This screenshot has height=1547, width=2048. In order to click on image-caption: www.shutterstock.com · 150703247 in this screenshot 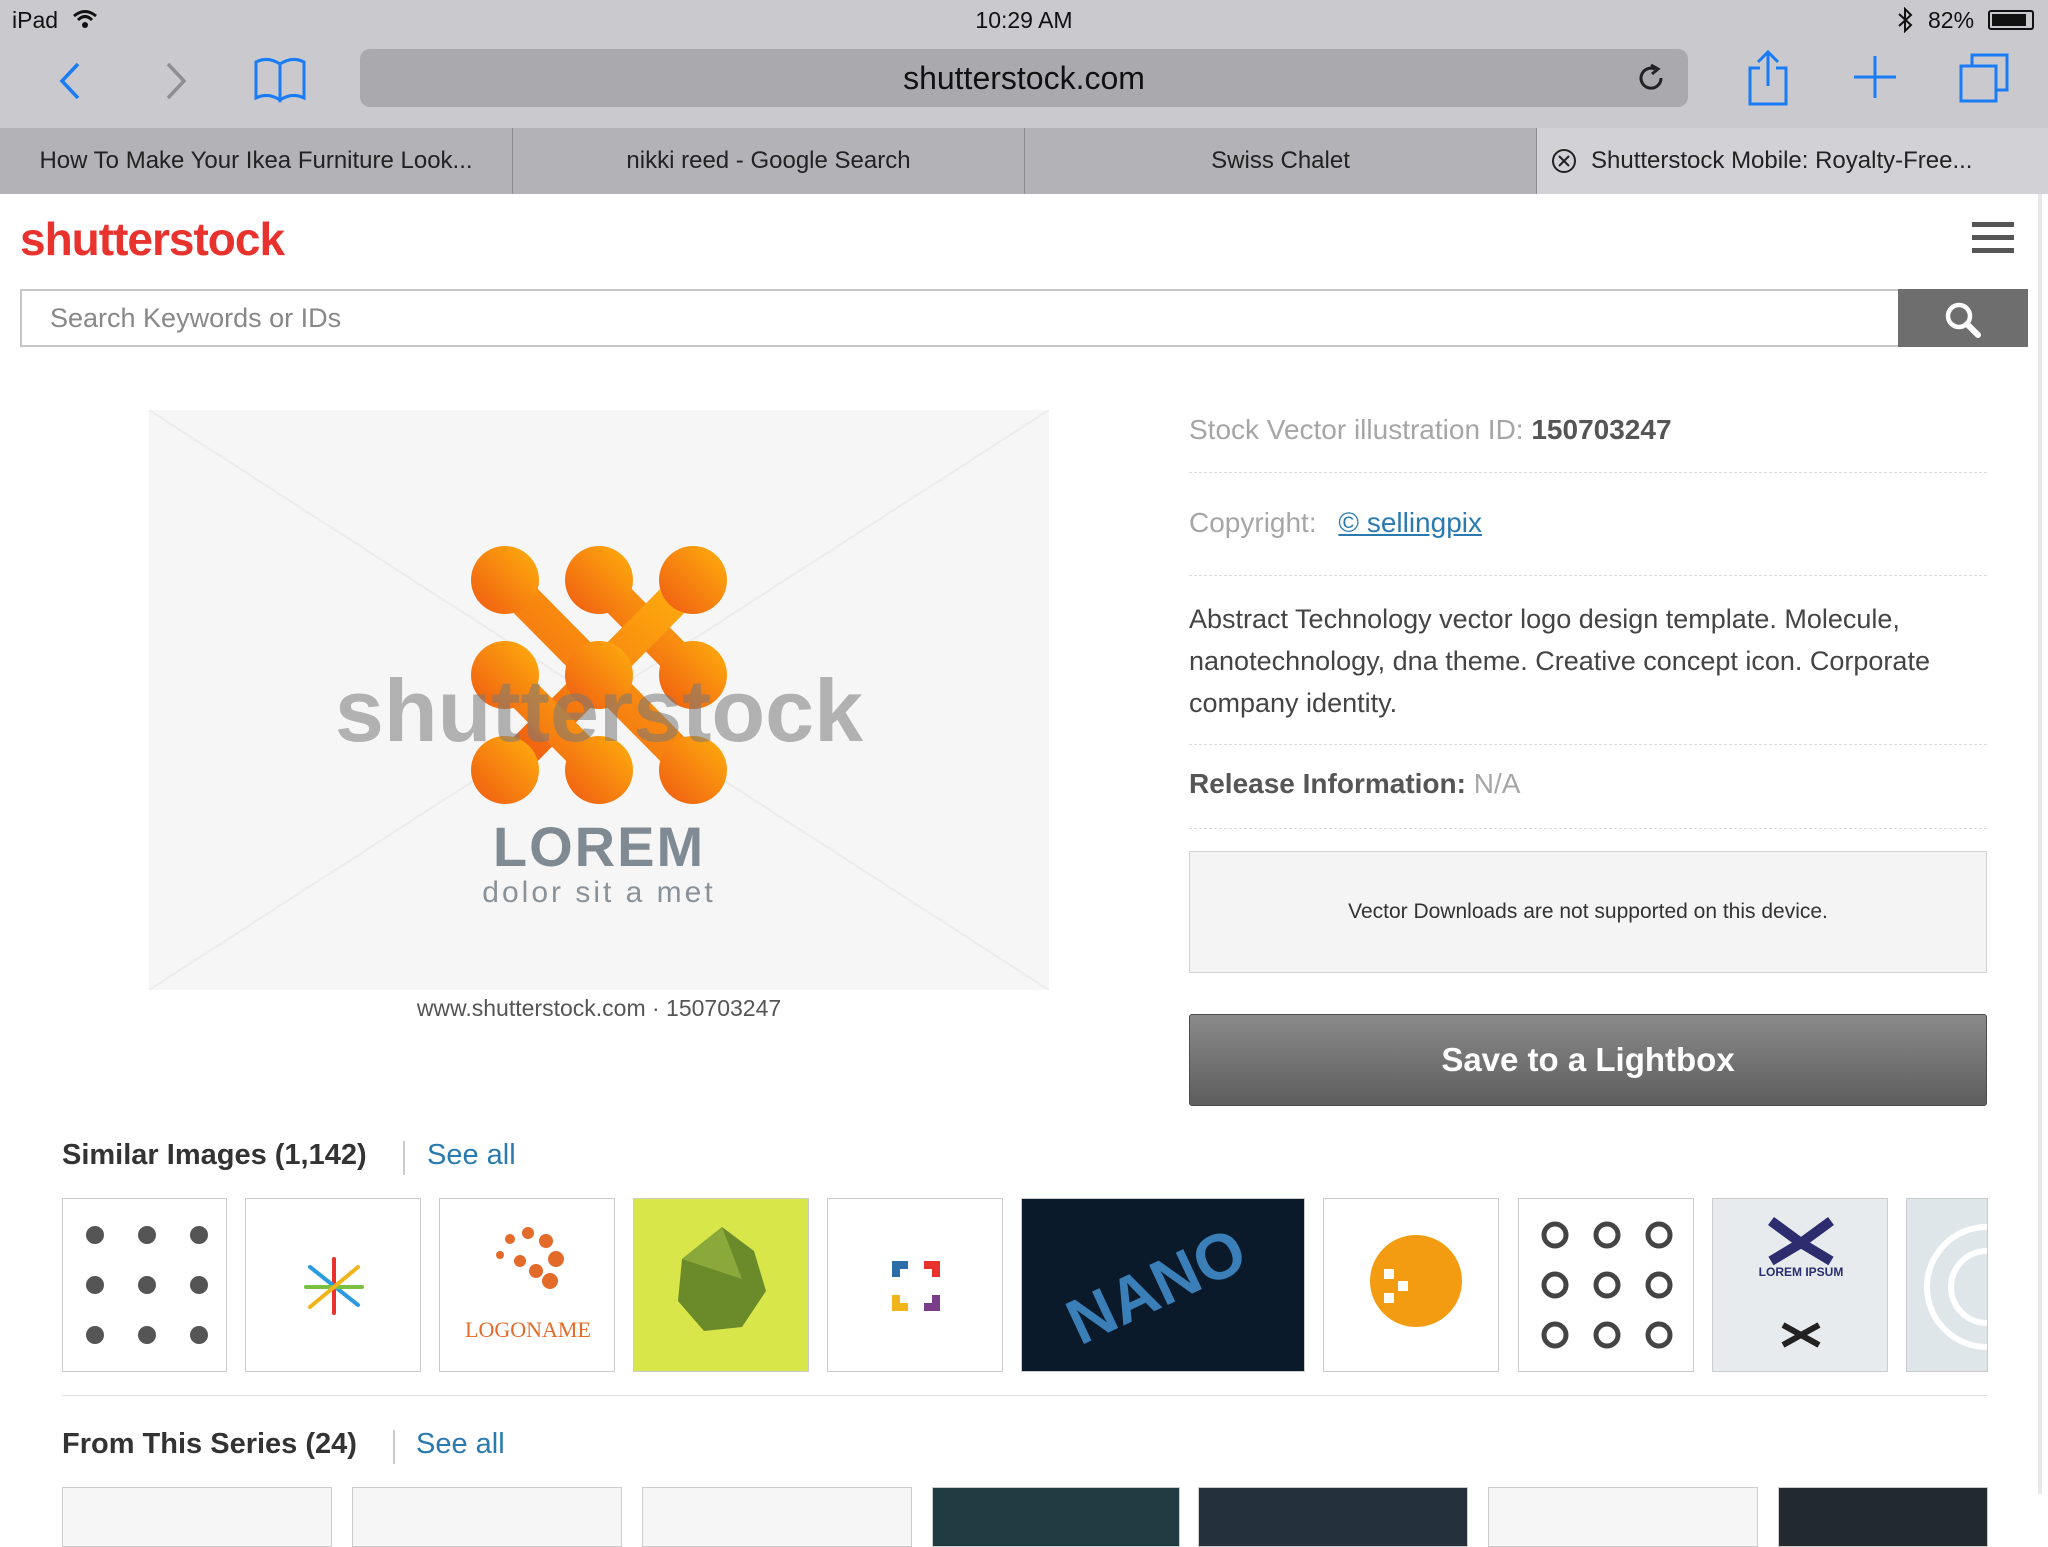, I will do `click(599, 1008)`.